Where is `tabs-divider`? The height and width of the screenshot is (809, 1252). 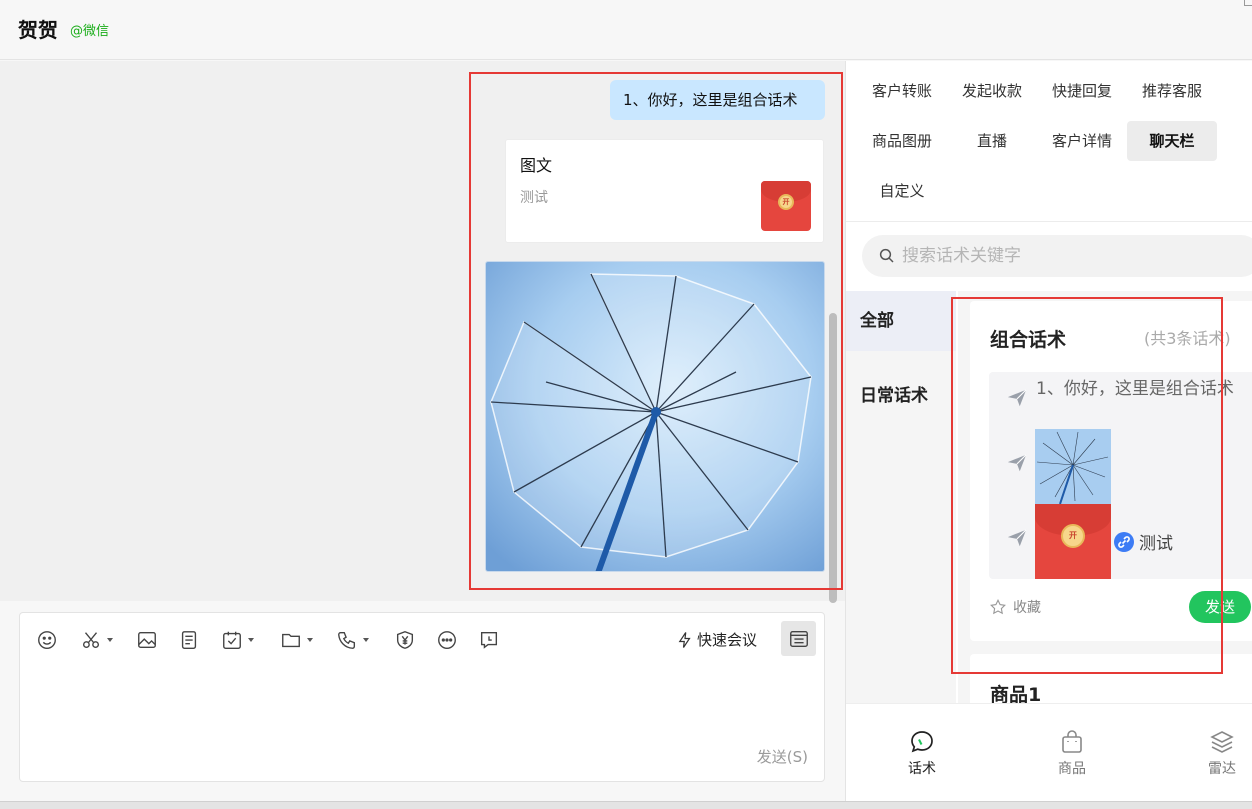
tabs-divider is located at coordinates (1049, 221).